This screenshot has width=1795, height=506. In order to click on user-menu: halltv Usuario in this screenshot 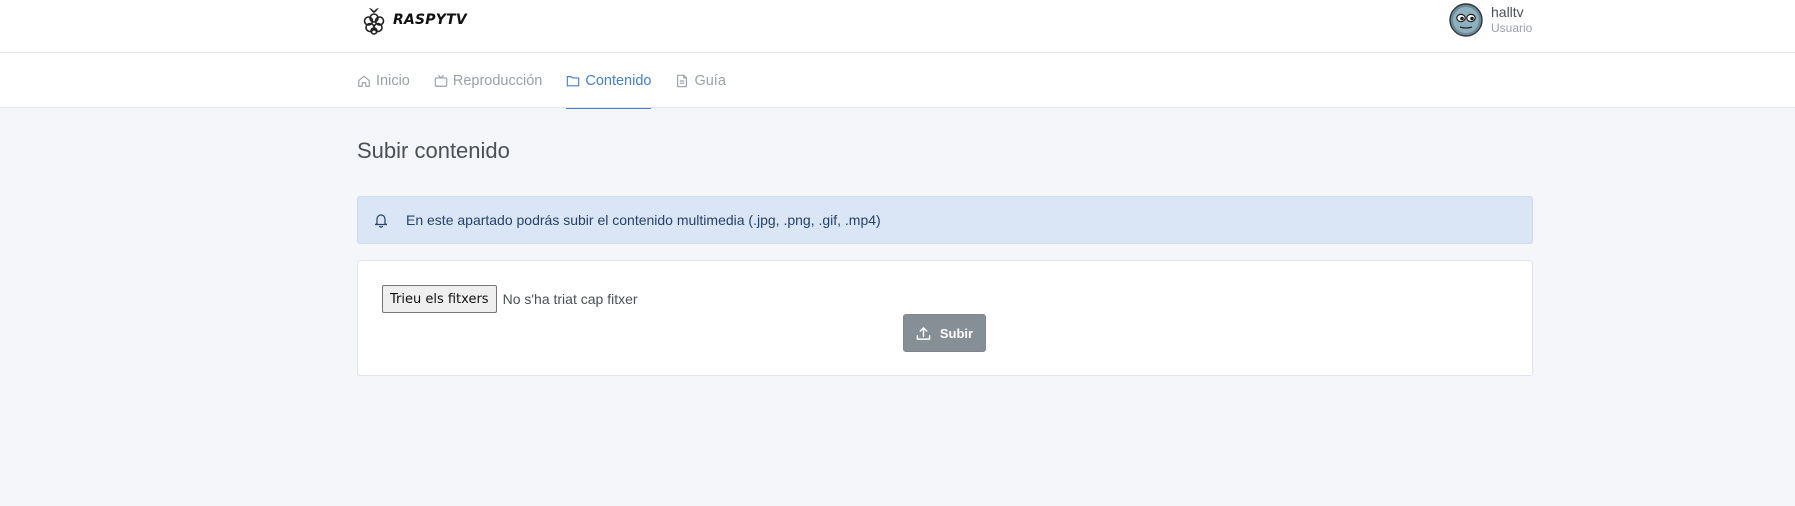, I will do `click(1490, 20)`.